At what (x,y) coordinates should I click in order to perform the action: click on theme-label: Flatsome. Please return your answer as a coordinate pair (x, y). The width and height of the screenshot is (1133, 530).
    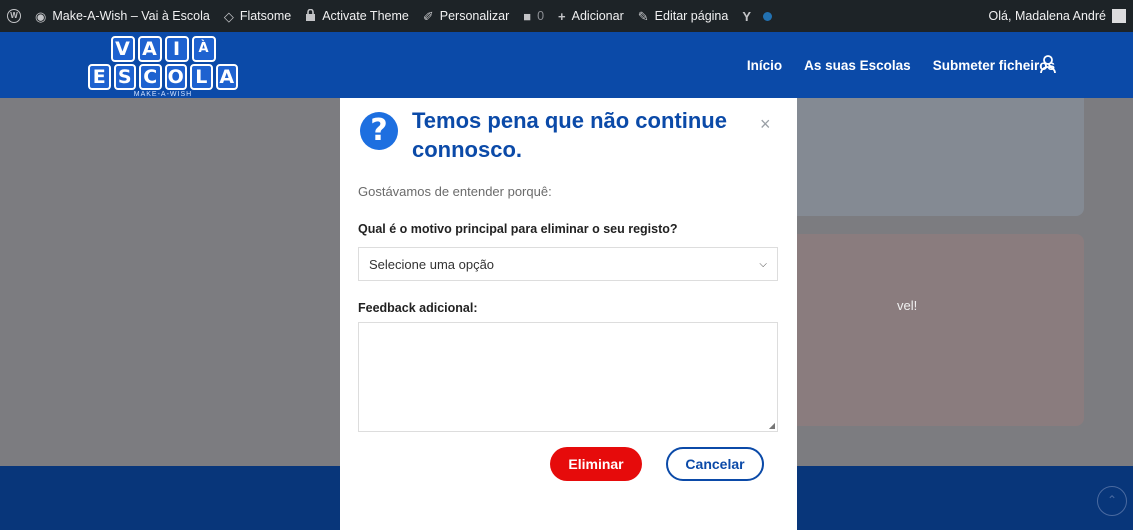
    Looking at the image, I should click on (265, 16).